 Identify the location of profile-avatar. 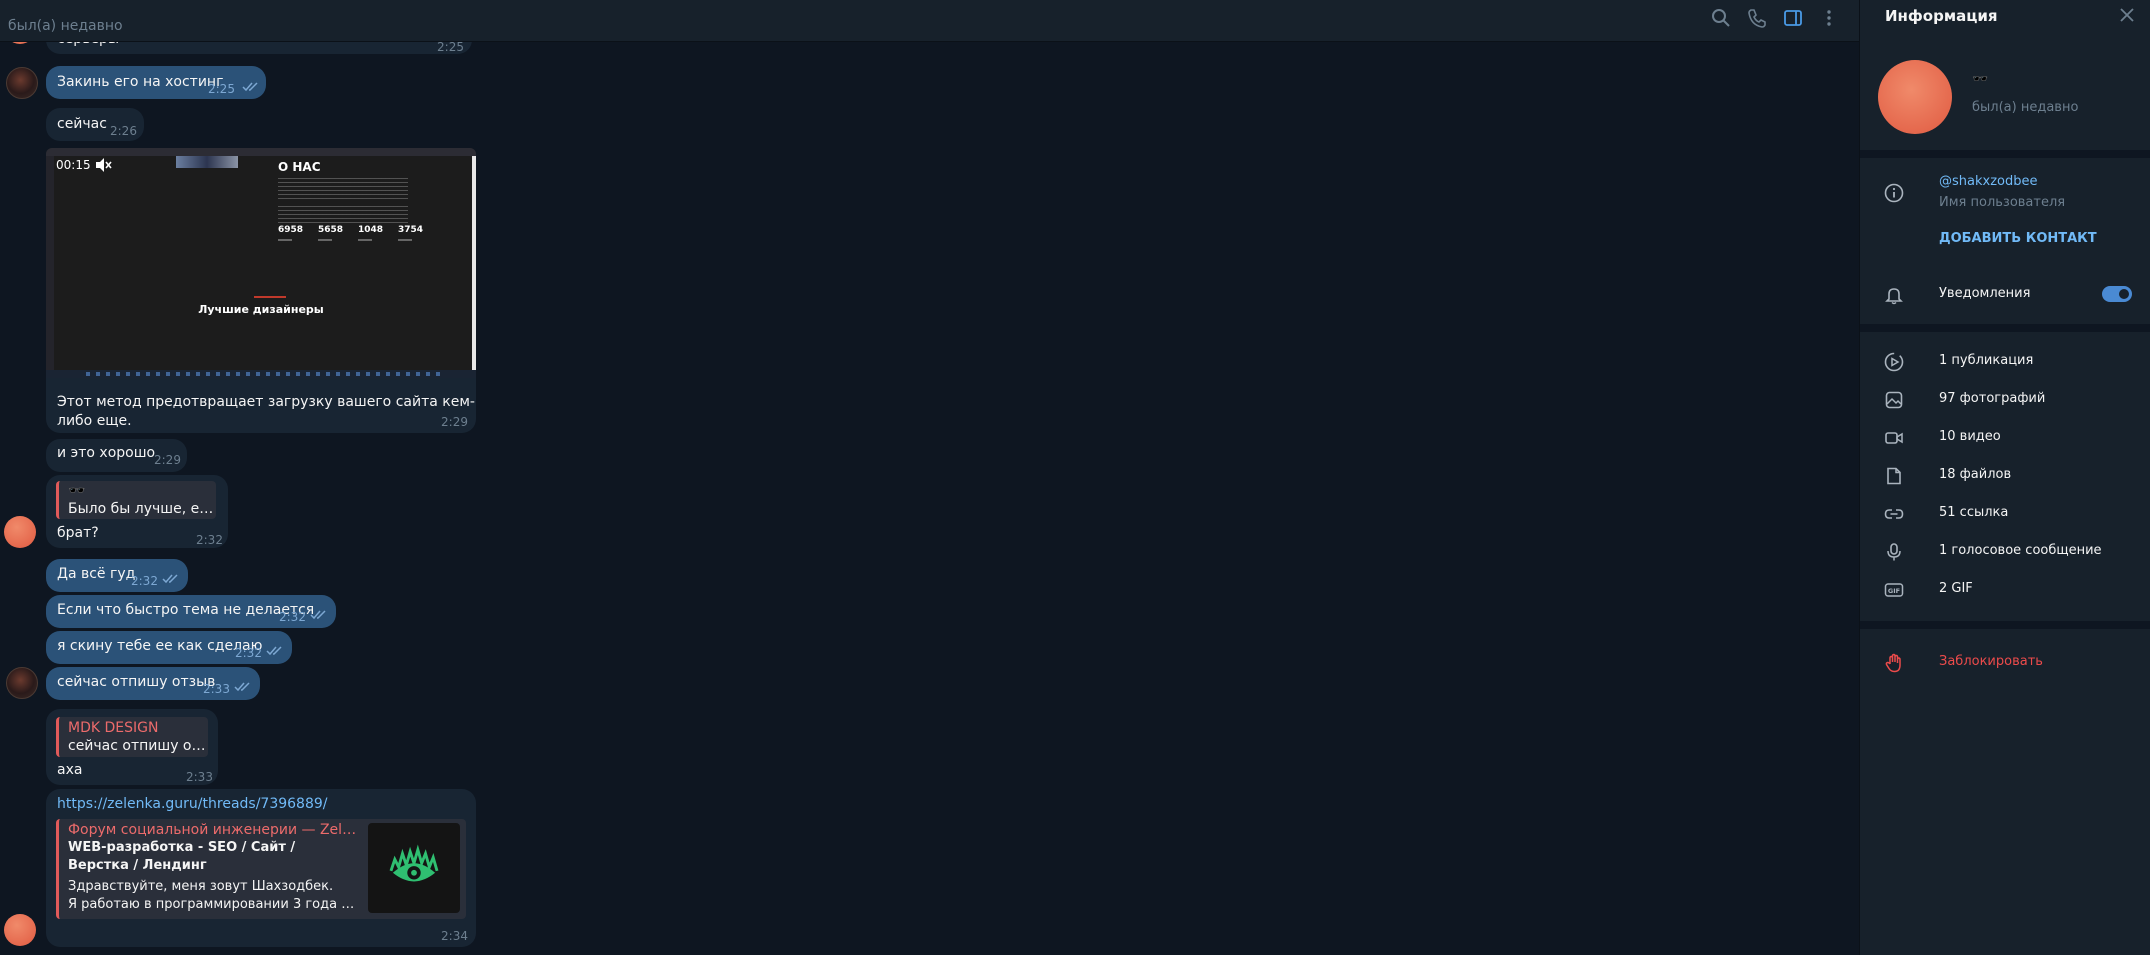
(1915, 97).